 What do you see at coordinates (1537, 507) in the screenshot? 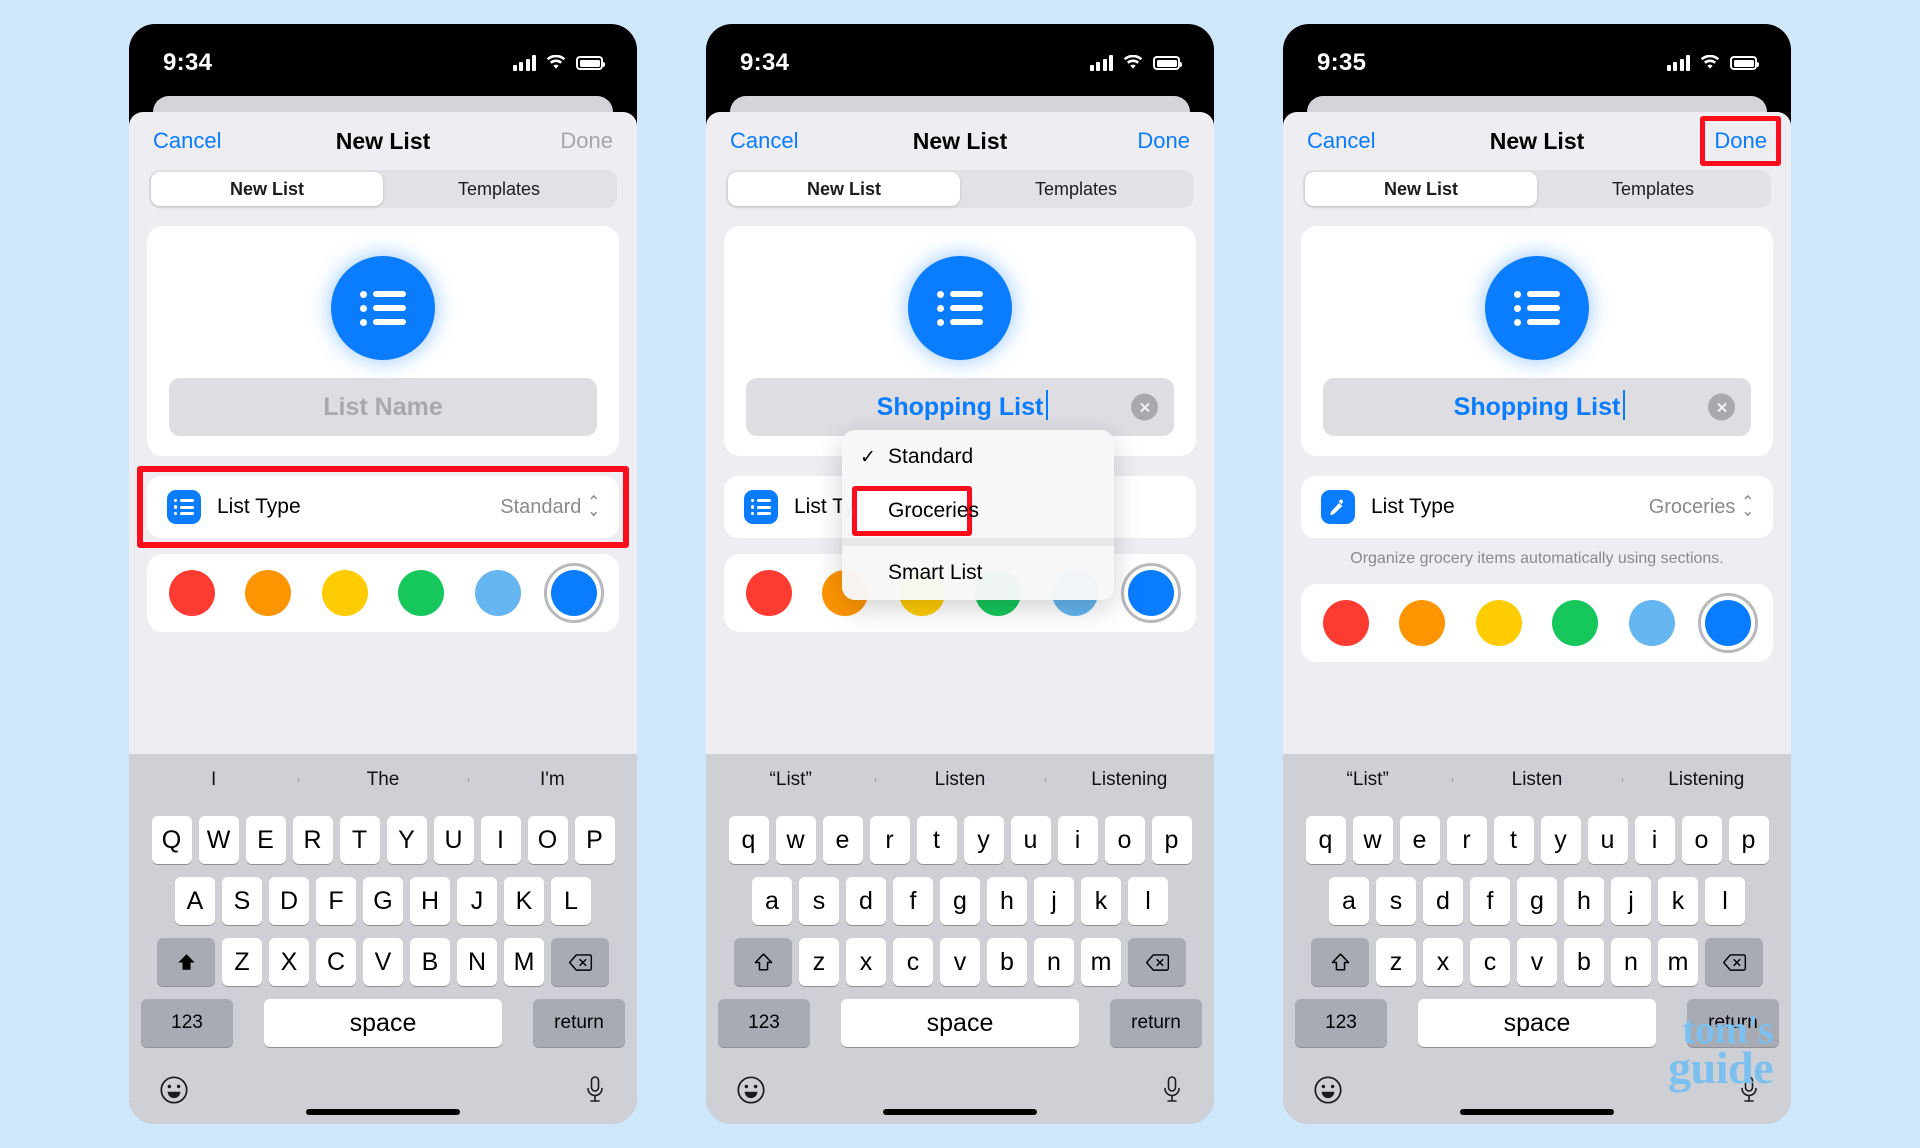
I see `list-type-row: List Type Groceries ⌃ ⌄` at bounding box center [1537, 507].